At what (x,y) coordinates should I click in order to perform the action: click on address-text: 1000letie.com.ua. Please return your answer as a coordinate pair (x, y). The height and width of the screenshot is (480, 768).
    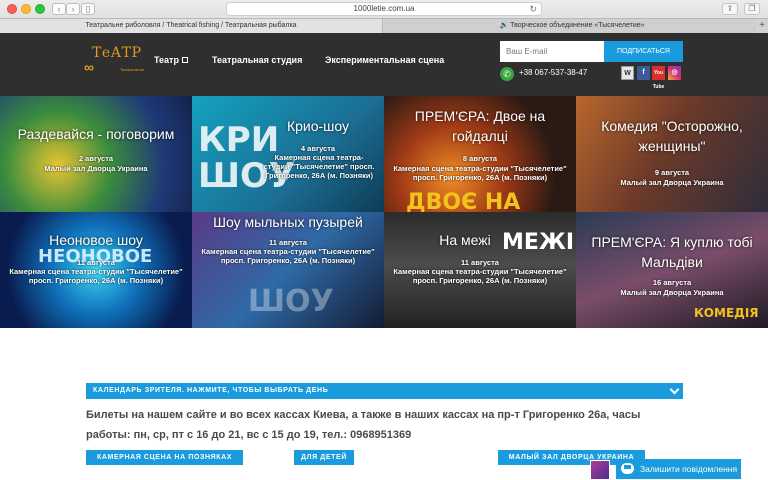
    Looking at the image, I should click on (384, 8).